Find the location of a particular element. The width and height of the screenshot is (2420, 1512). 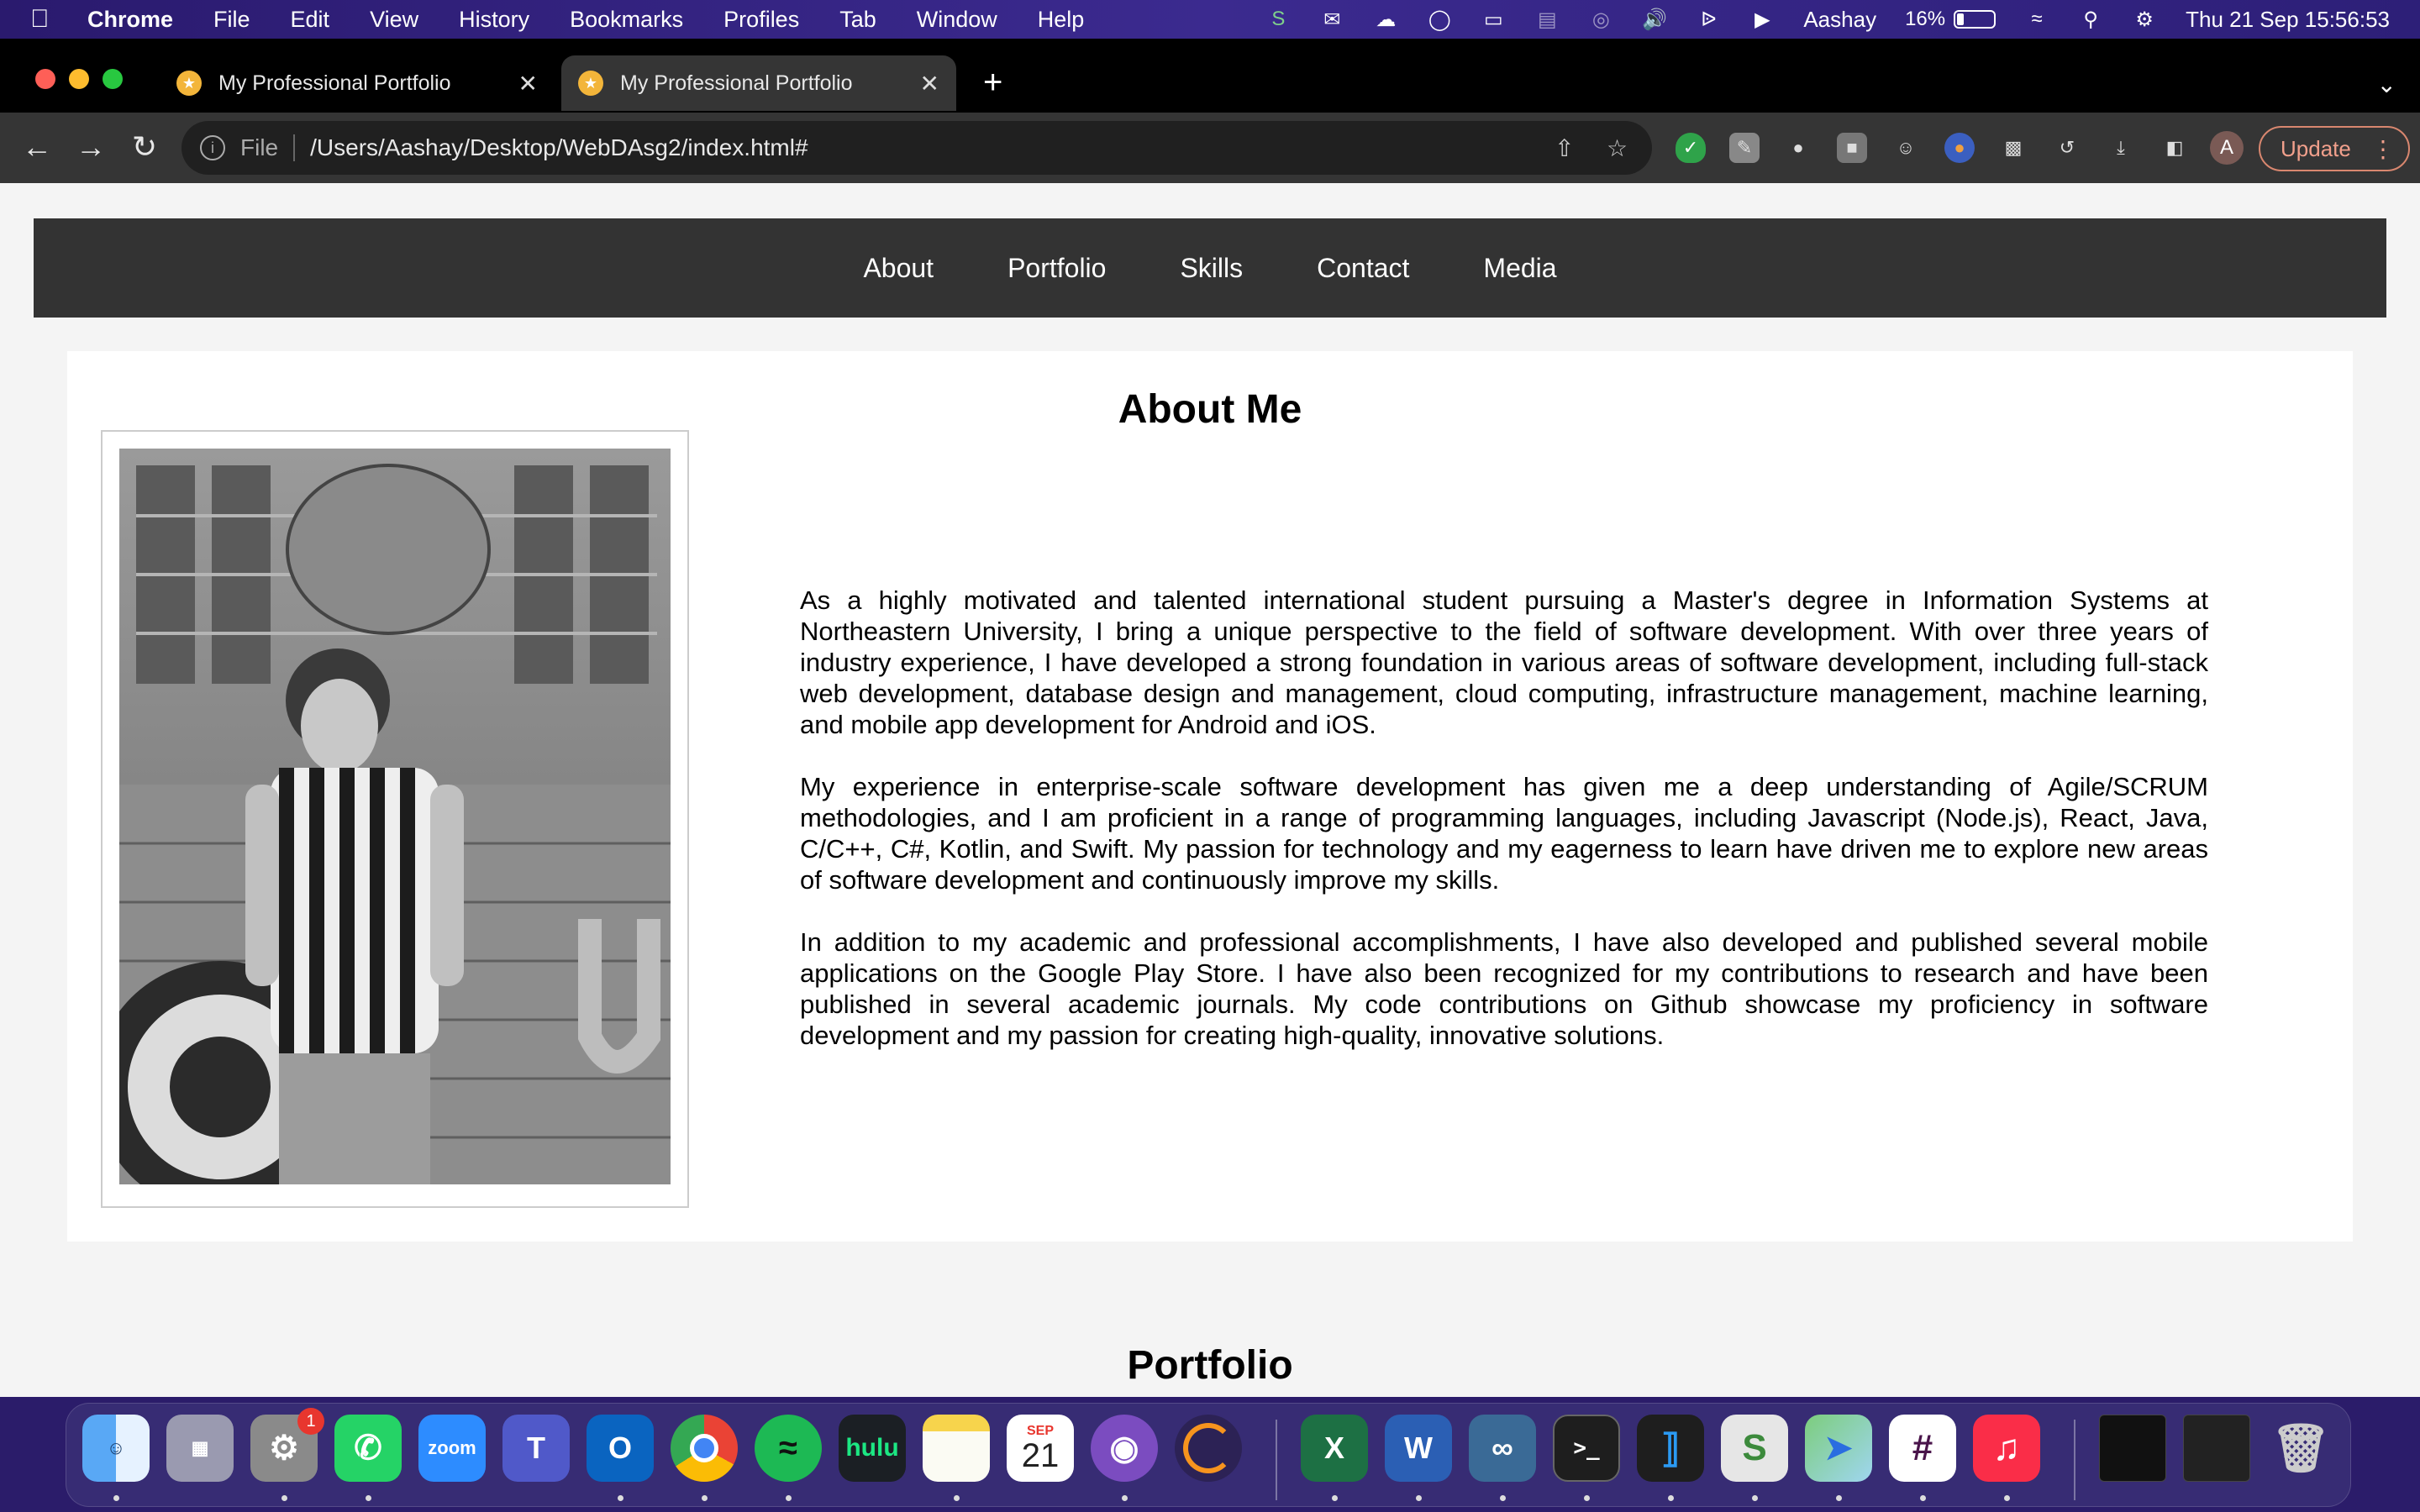

word-icon: W is located at coordinates (1418, 1448).